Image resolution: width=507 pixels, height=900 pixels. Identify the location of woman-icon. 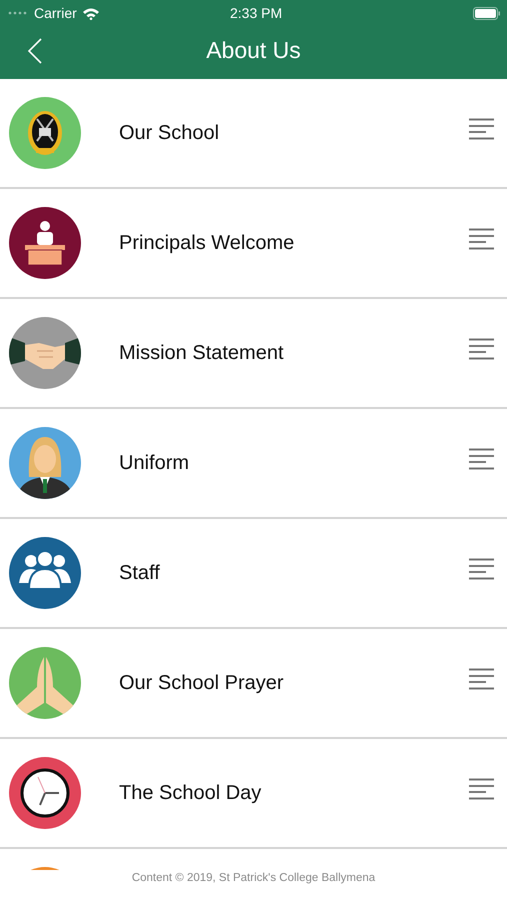
(45, 463).